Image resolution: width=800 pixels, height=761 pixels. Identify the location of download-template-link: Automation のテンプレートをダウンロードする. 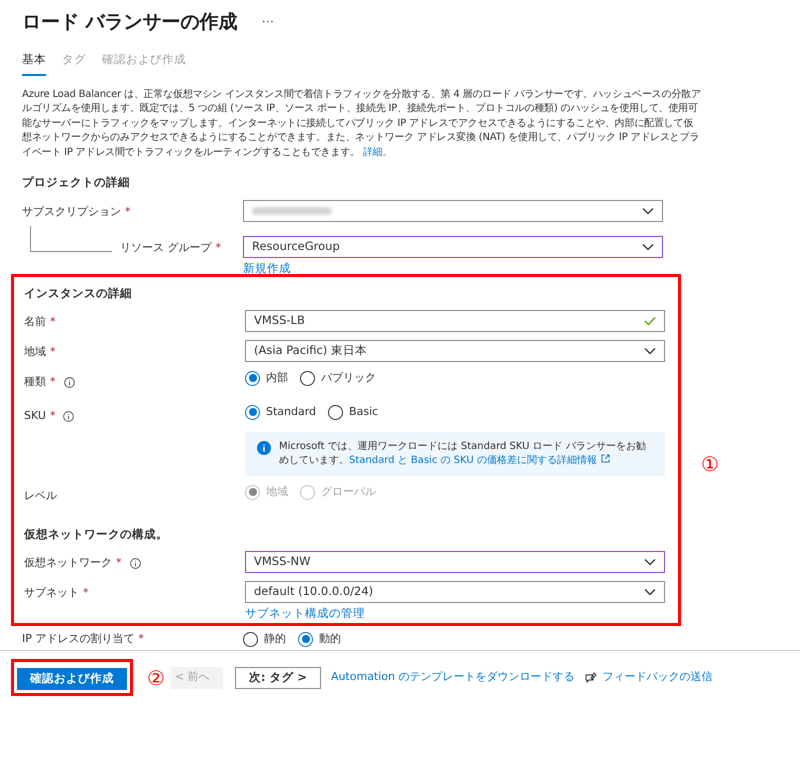
(452, 677).